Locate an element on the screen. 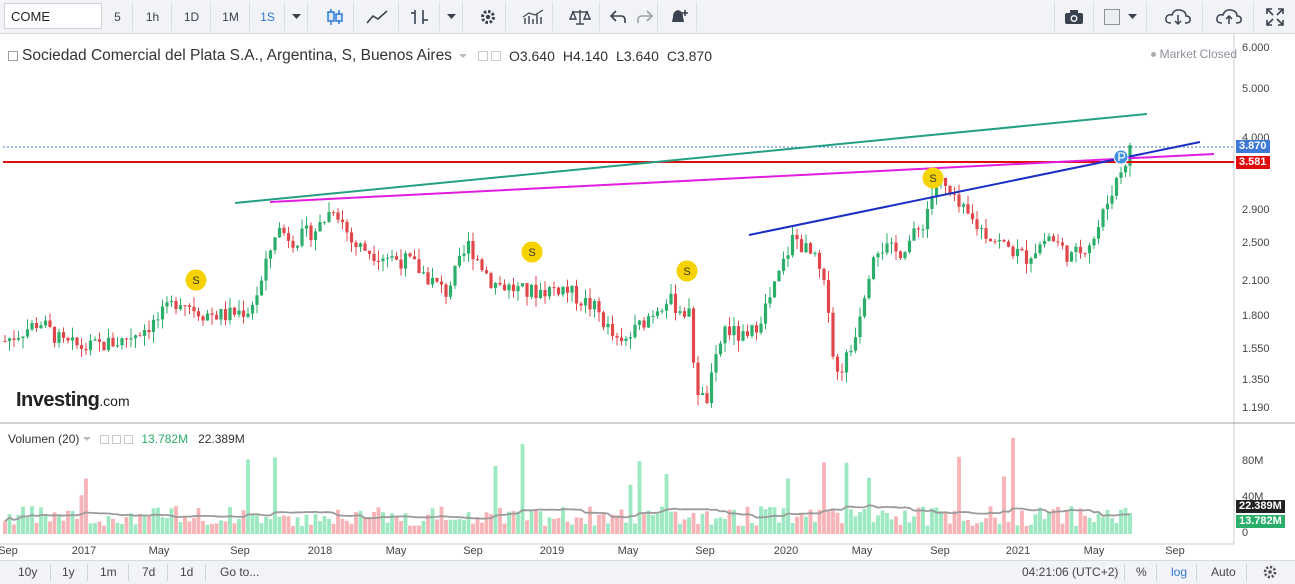 This screenshot has height=584, width=1295. high-value: H4.140 is located at coordinates (585, 56).